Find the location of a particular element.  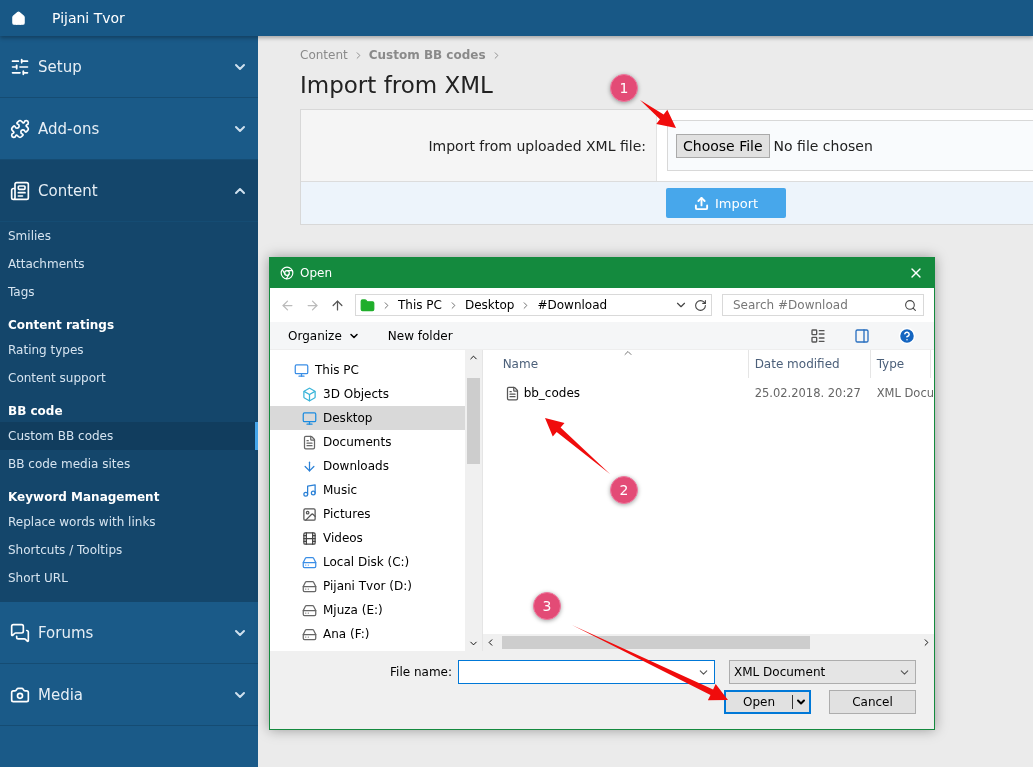

sidebar-item: Custom BB codes is located at coordinates (129, 436).